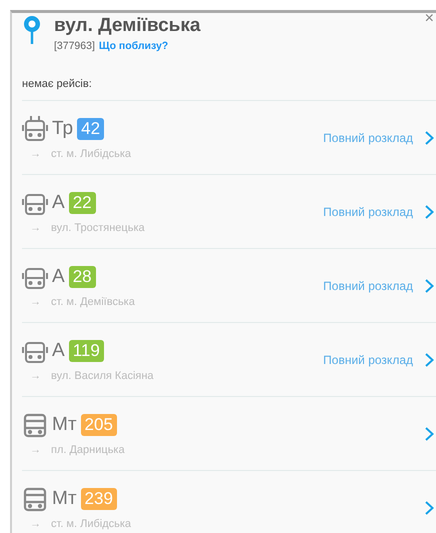 The image size is (436, 533). What do you see at coordinates (429, 20) in the screenshot?
I see `close-button: ×` at bounding box center [429, 20].